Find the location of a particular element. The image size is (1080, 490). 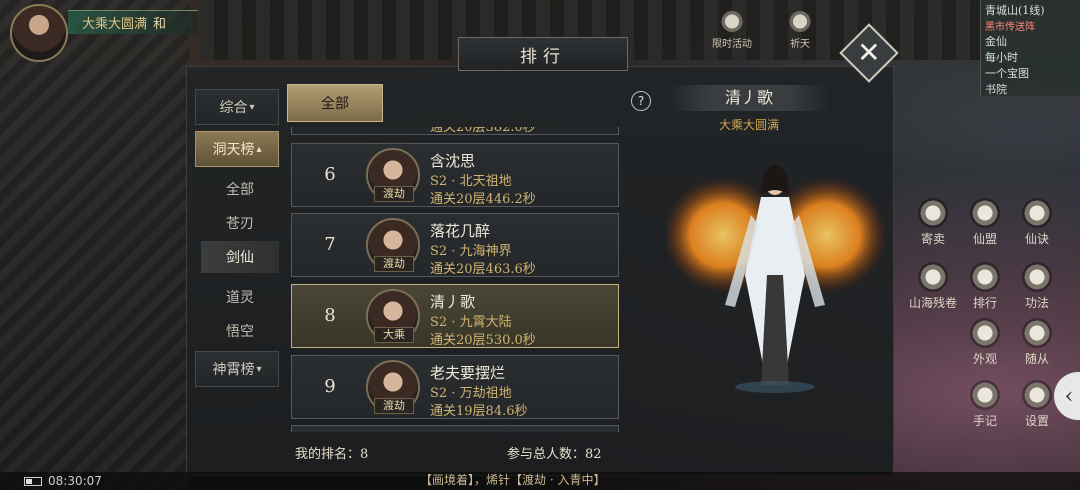

battery-icon is located at coordinates (33, 481).